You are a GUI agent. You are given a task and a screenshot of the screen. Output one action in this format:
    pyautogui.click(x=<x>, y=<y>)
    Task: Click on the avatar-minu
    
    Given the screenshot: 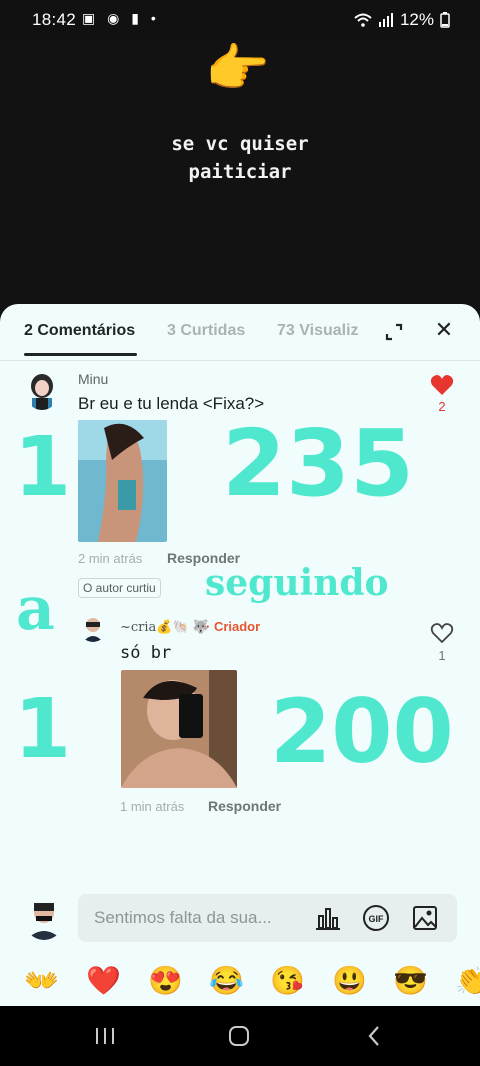 What is the action you would take?
    pyautogui.click(x=42, y=390)
    